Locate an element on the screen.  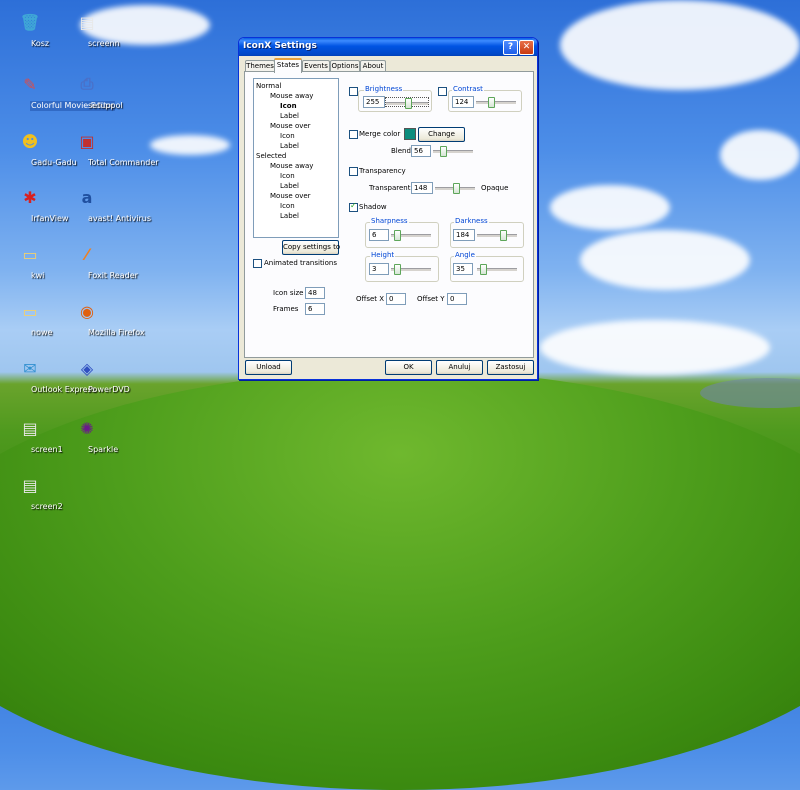
shadow-checkbox is located at coordinates (353, 206).